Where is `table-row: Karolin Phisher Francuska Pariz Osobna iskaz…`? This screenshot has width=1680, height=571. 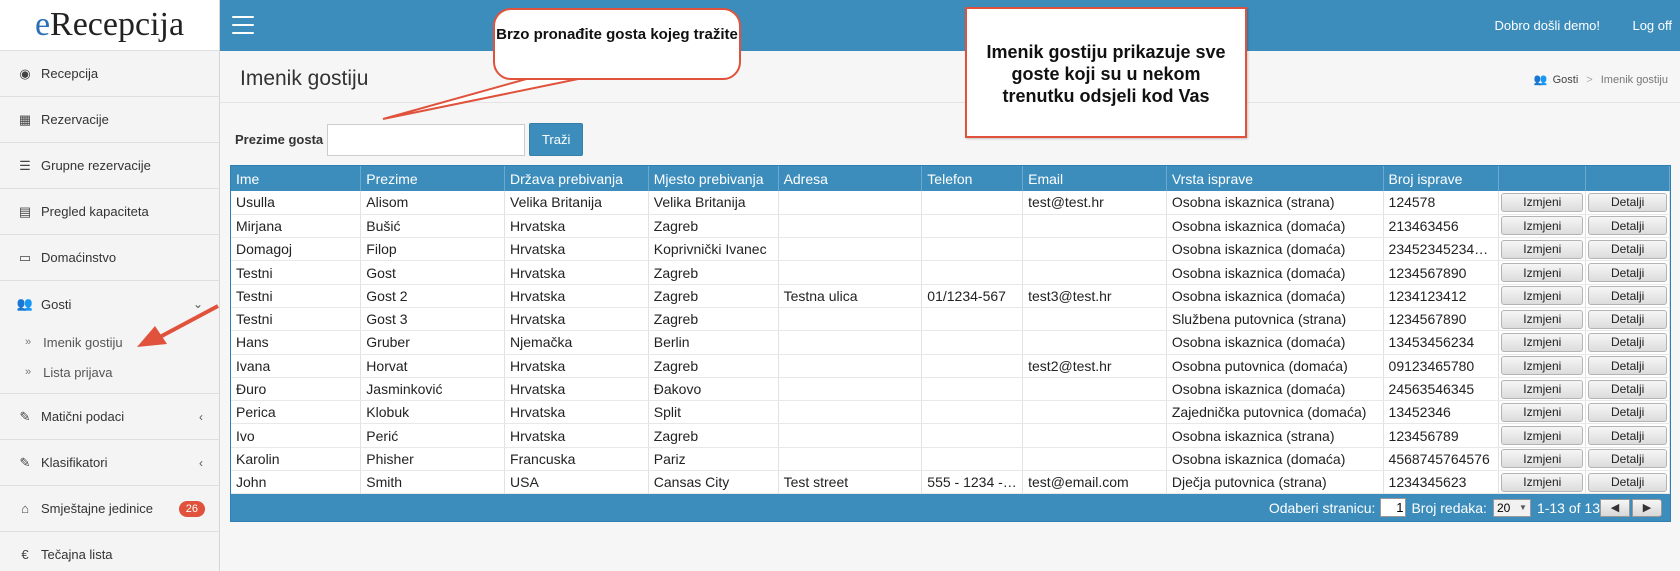 table-row: Karolin Phisher Francuska Pariz Osobna iskaz… is located at coordinates (950, 459).